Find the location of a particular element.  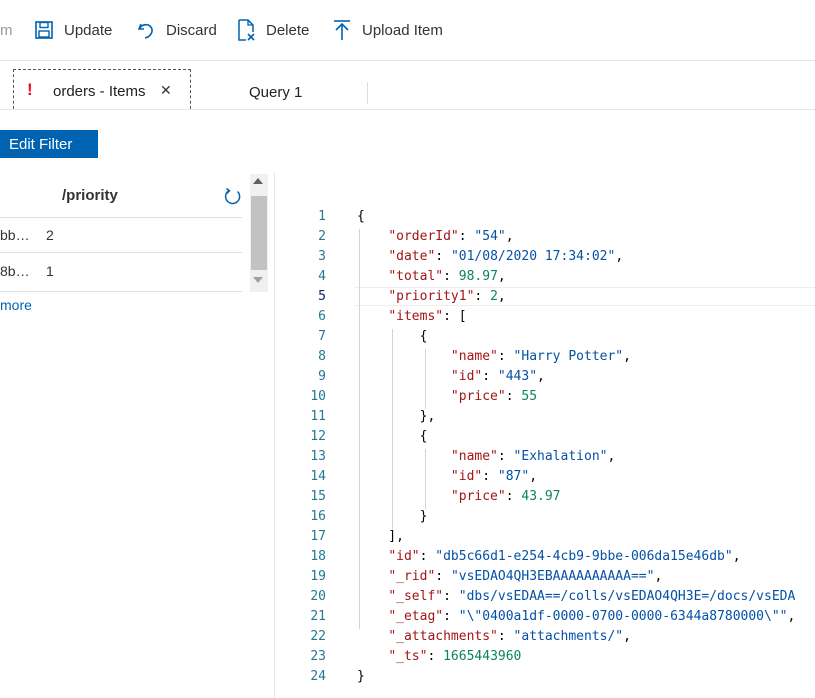

code-line: "id": "87", is located at coordinates (447, 476).